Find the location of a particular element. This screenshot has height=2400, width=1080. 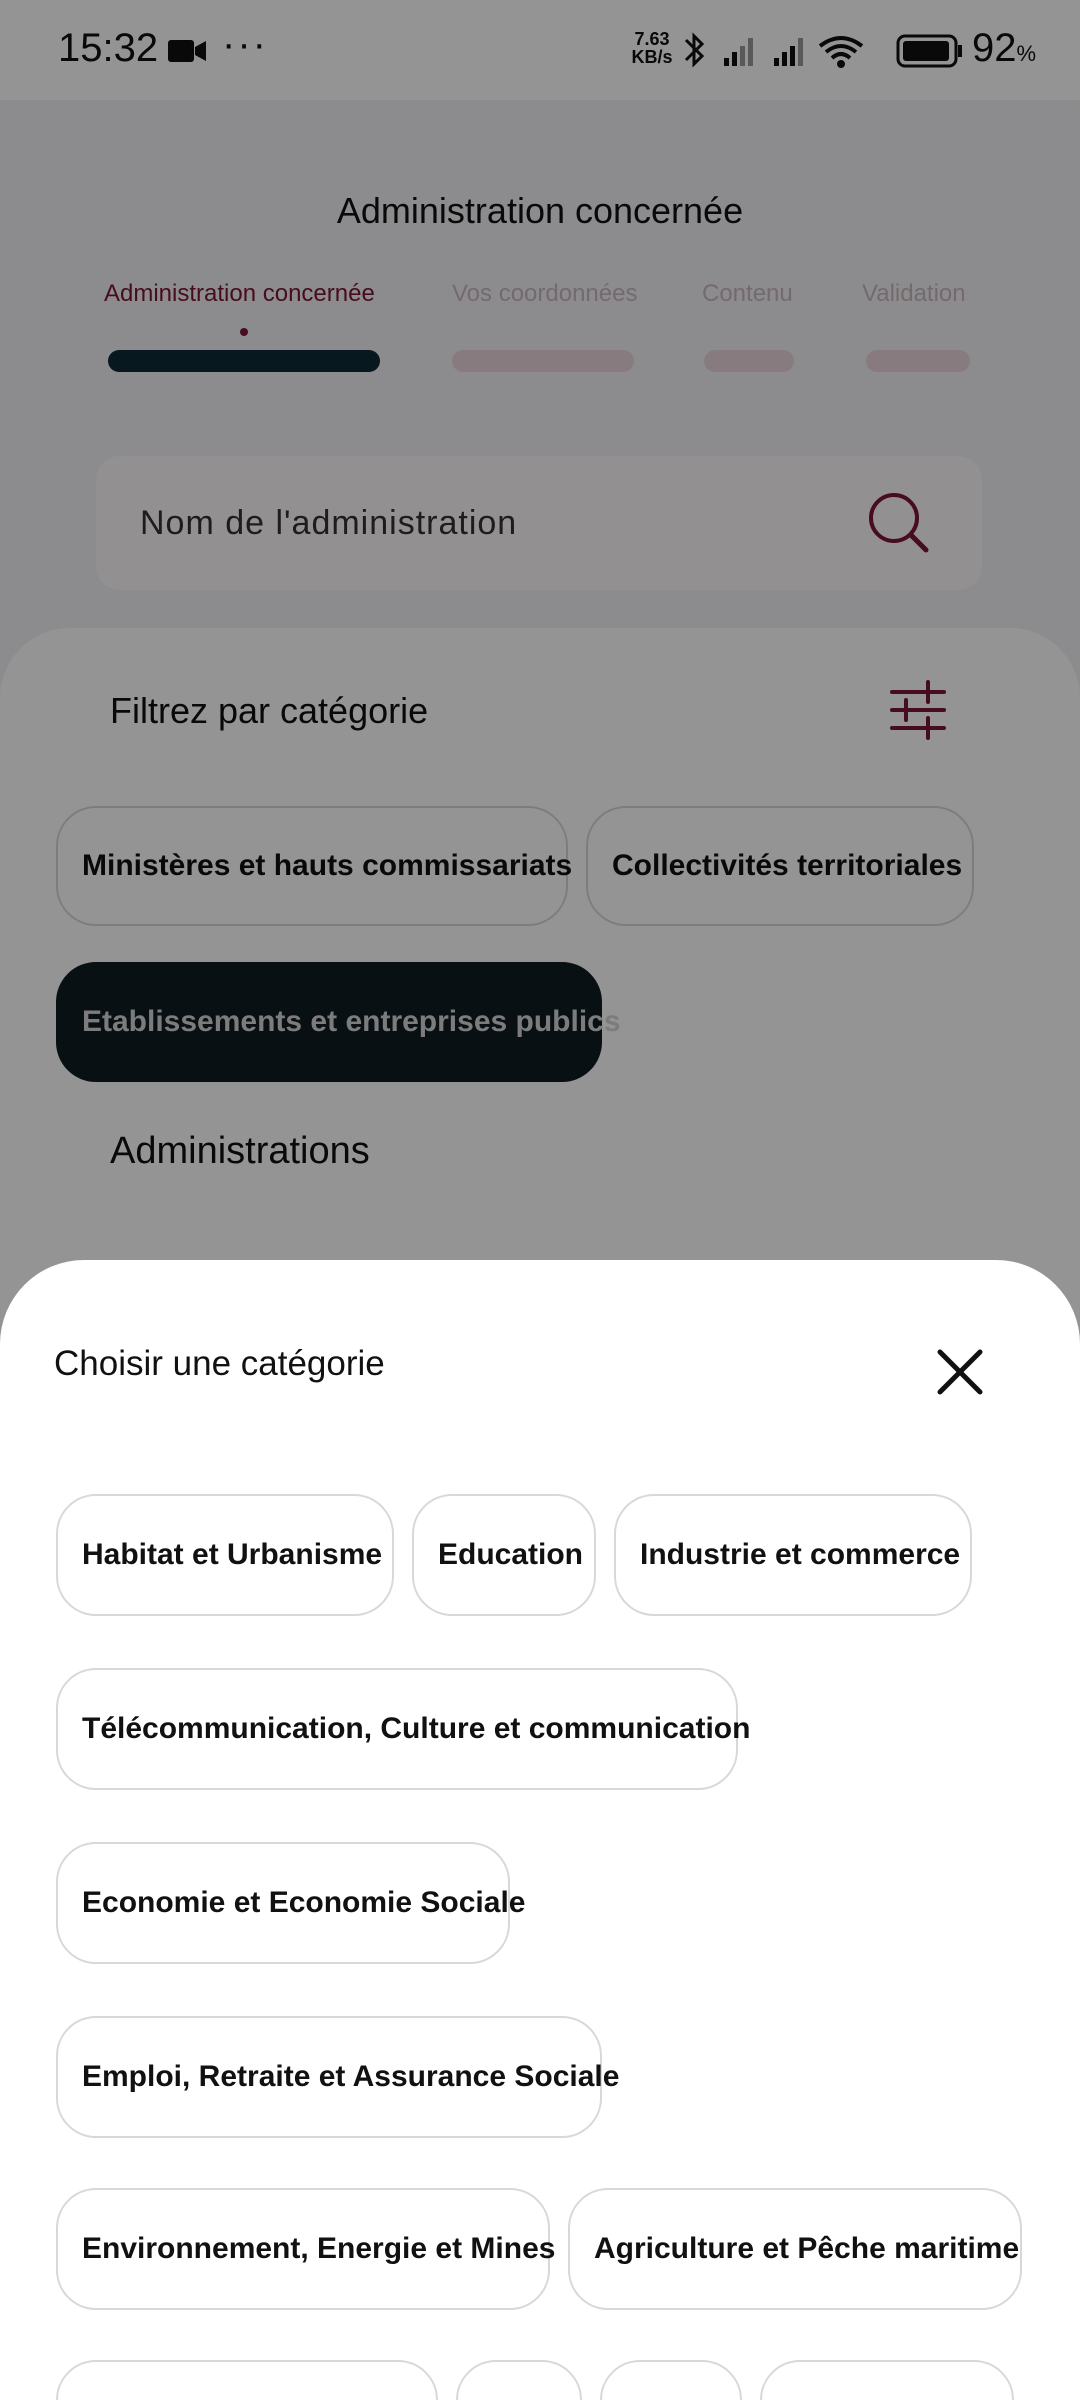

sheet-title: Choisir une catégorie is located at coordinates (219, 1363).